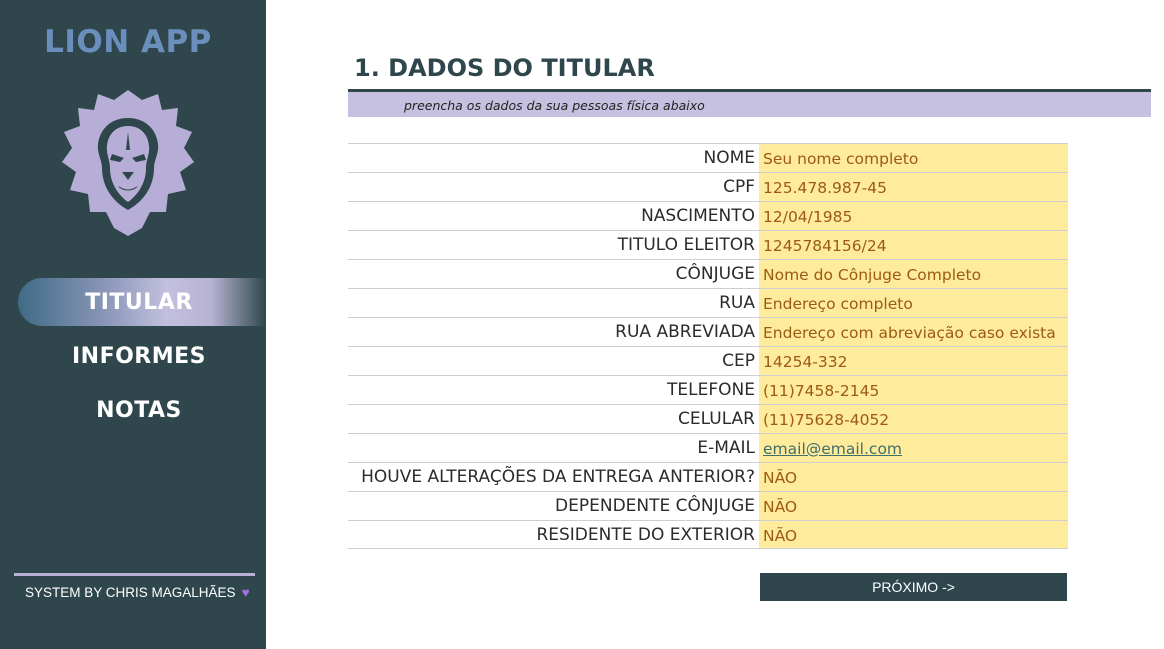 This screenshot has height=649, width=1164. Describe the element at coordinates (139, 410) in the screenshot. I see `nav-item-label: NOTAS` at that location.